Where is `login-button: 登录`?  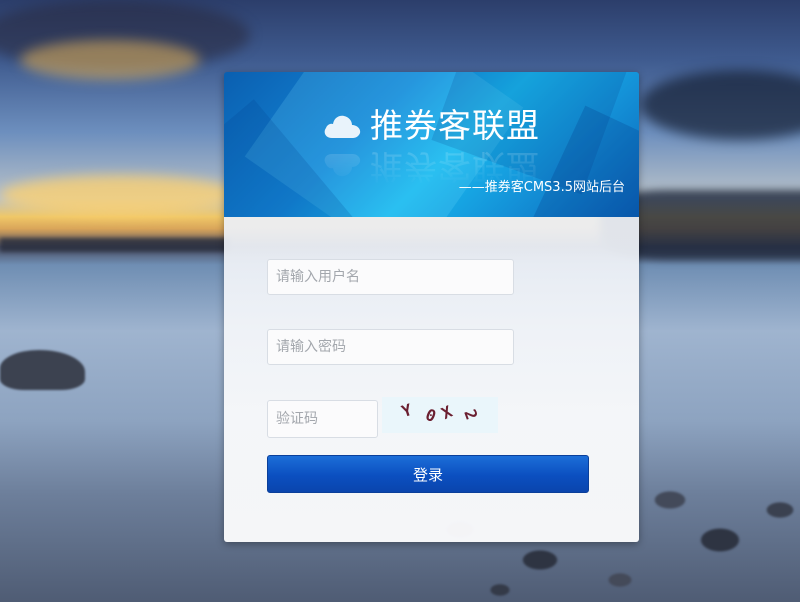
login-button: 登录 is located at coordinates (428, 474).